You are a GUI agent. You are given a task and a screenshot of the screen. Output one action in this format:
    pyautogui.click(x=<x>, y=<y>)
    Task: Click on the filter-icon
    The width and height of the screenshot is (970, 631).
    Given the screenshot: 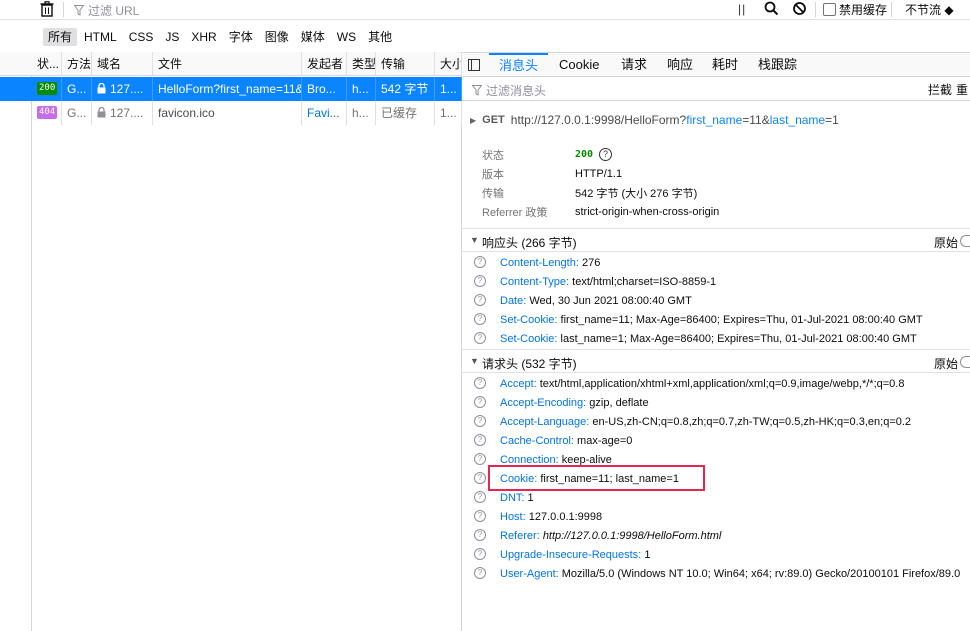 What is the action you would take?
    pyautogui.click(x=79, y=10)
    